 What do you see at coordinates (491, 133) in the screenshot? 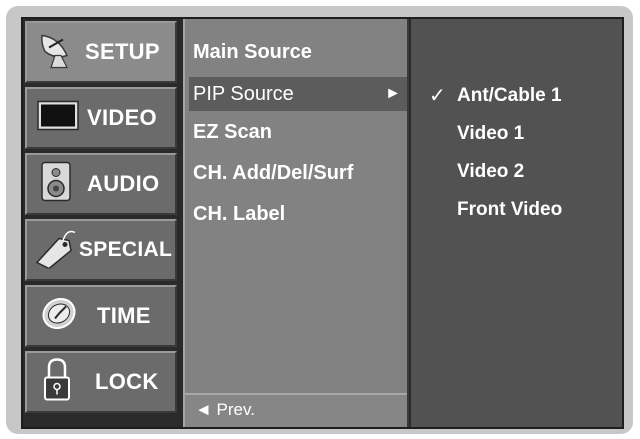
I see `option-label: Video 1` at bounding box center [491, 133].